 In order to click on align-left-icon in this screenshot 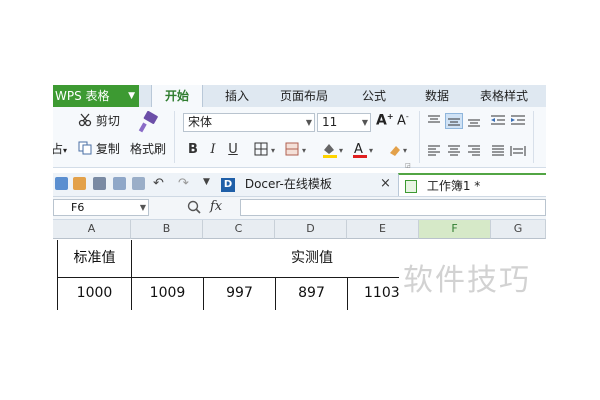, I will do `click(434, 151)`.